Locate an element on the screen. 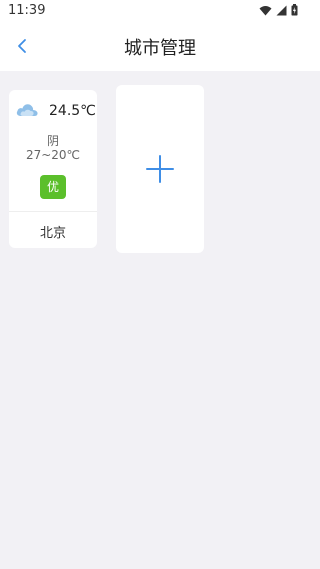 The height and width of the screenshot is (569, 320). header: 城市管理 is located at coordinates (160, 46).